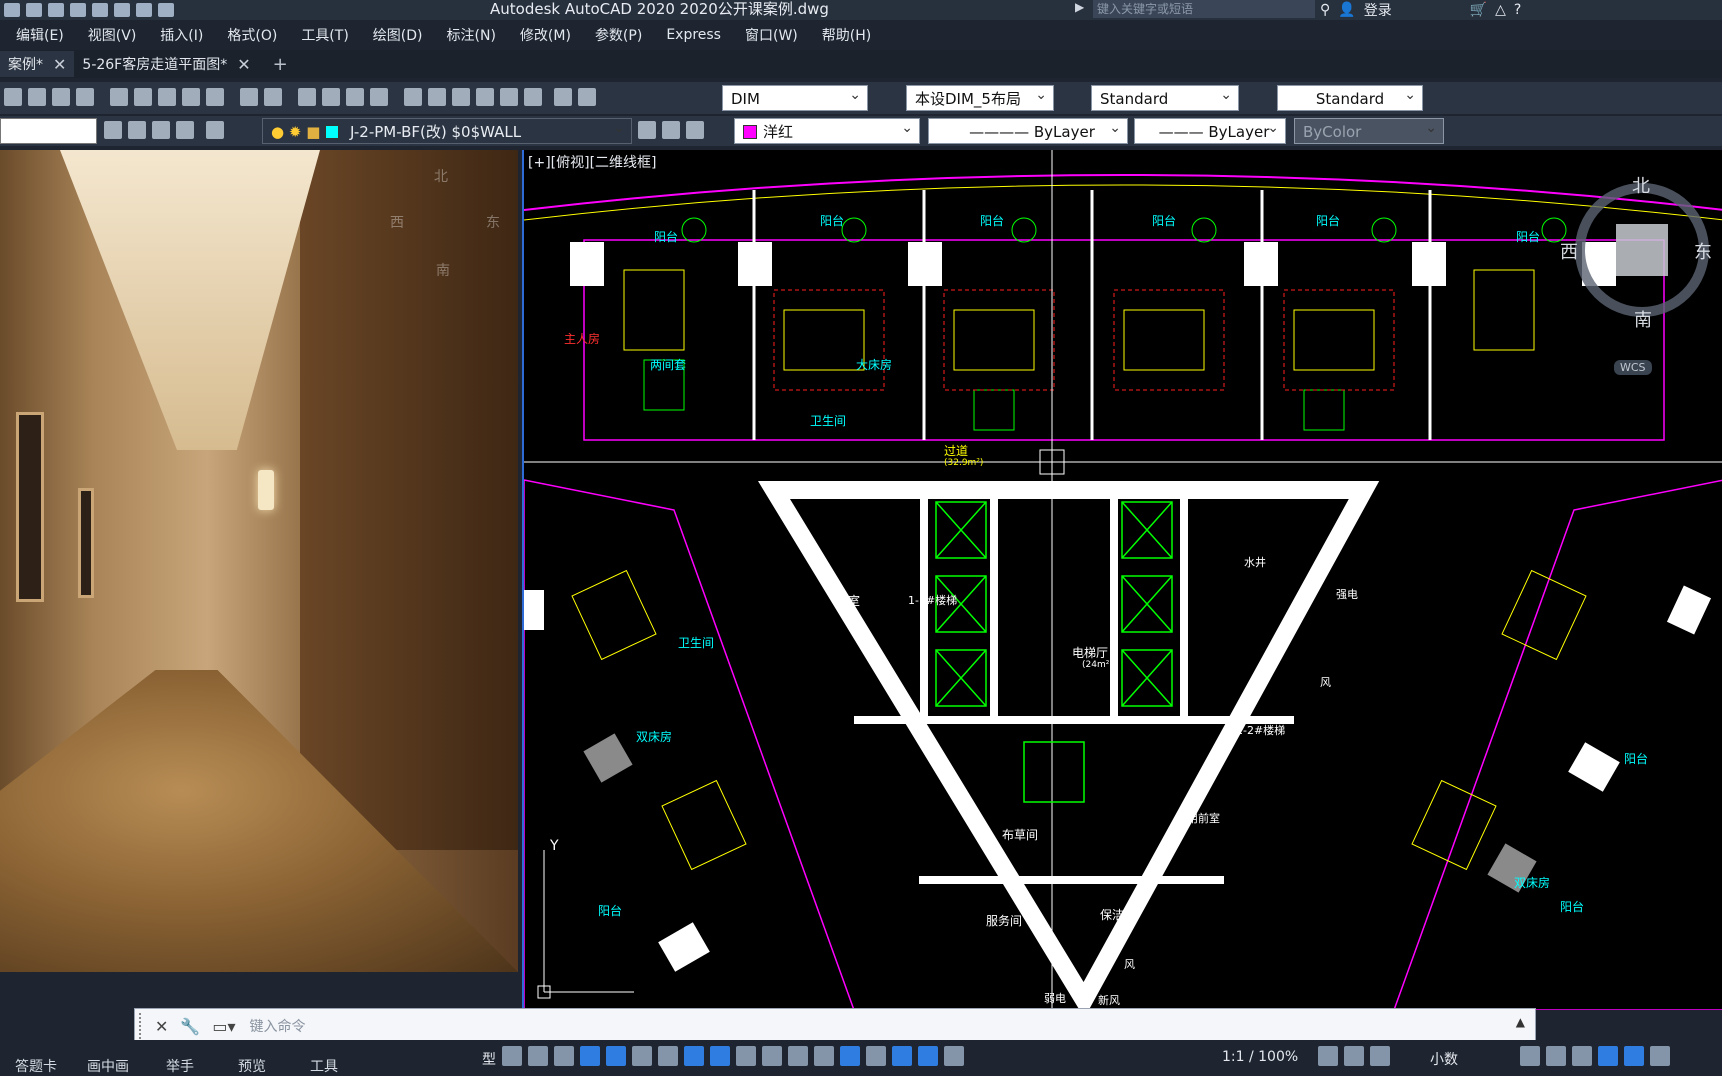 The image size is (1722, 1076). What do you see at coordinates (1328, 1056) in the screenshot?
I see `gear-icon` at bounding box center [1328, 1056].